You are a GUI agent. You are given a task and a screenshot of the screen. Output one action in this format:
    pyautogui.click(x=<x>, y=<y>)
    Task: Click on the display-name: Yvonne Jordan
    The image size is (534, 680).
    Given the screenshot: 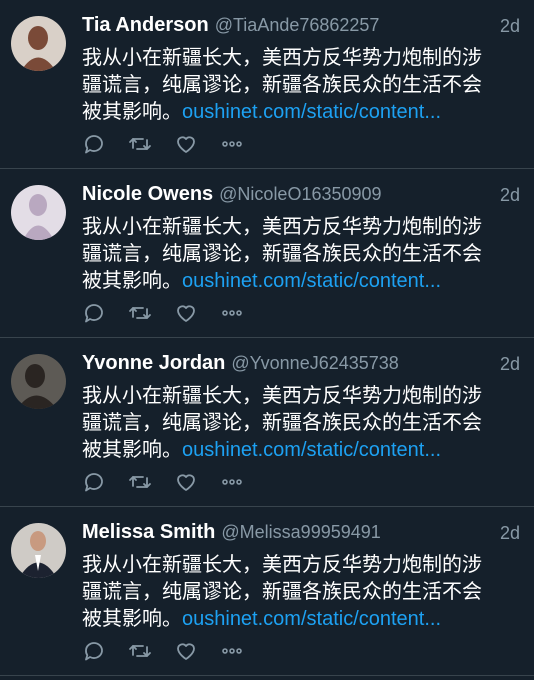 What is the action you would take?
    pyautogui.click(x=153, y=363)
    